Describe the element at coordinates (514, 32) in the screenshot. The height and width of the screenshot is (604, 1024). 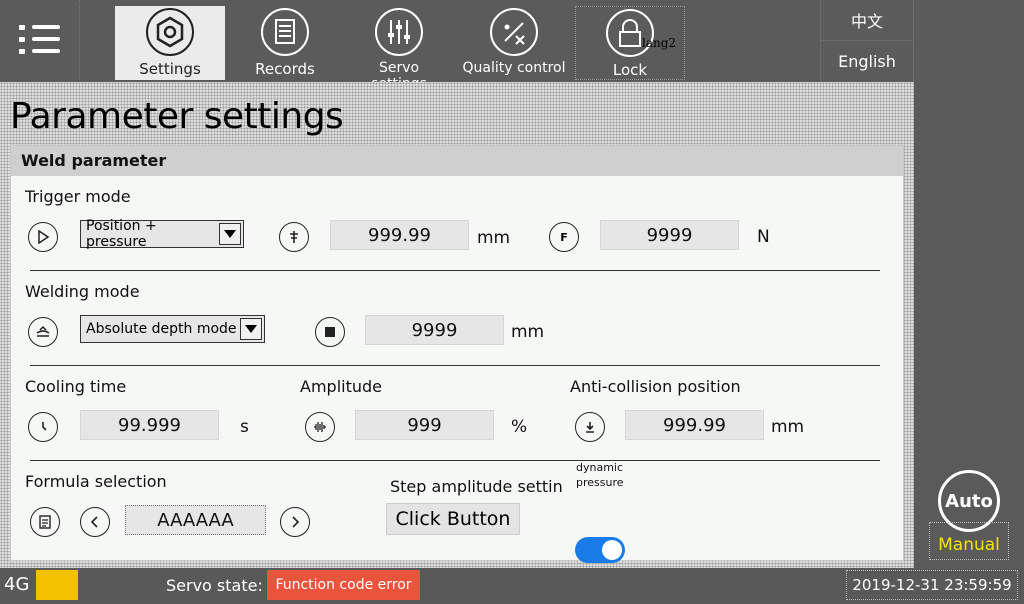
I see `percent-icon` at that location.